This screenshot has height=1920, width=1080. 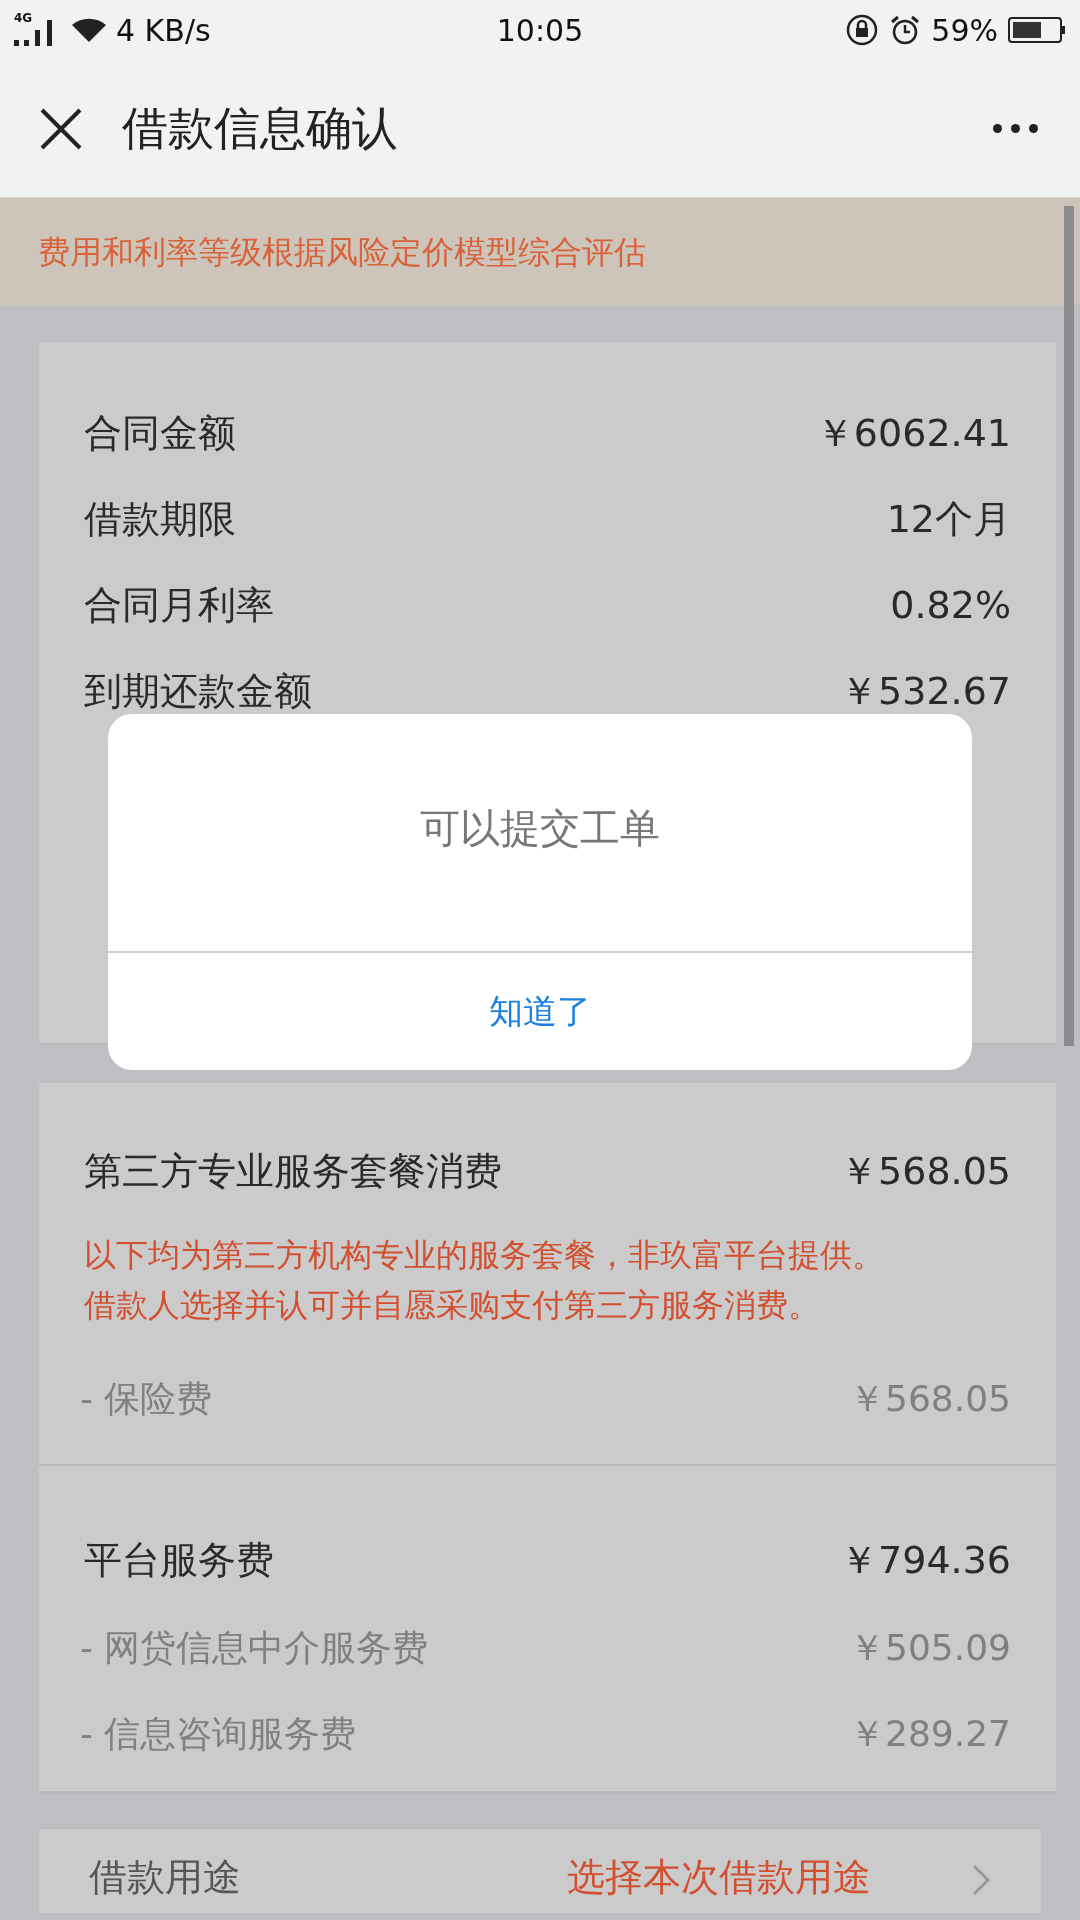 What do you see at coordinates (925, 1171) in the screenshot?
I see `section-amount: ￥568.05` at bounding box center [925, 1171].